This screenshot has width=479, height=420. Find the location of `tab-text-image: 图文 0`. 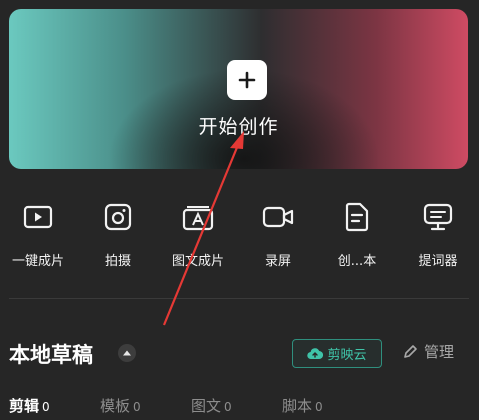

tab-text-image: 图文 0 is located at coordinates (211, 405).